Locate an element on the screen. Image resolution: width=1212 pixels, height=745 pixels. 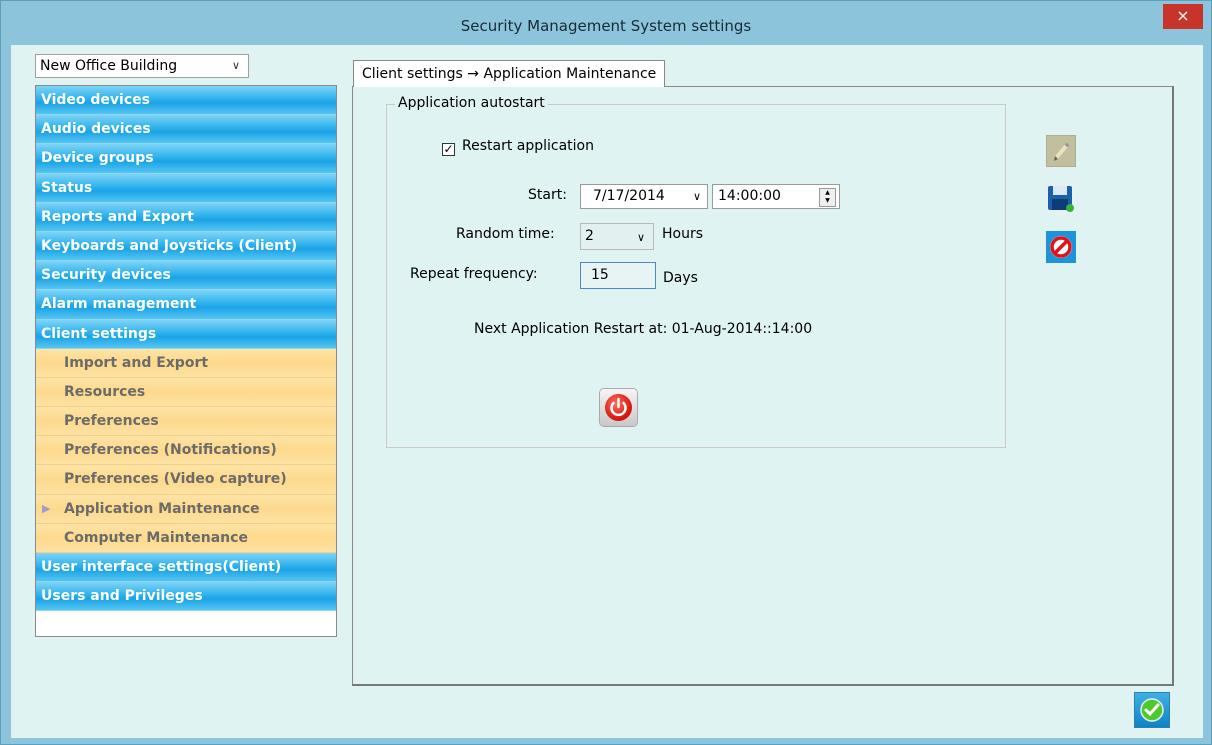
repeat-frequency-value: 15 is located at coordinates (600, 275).